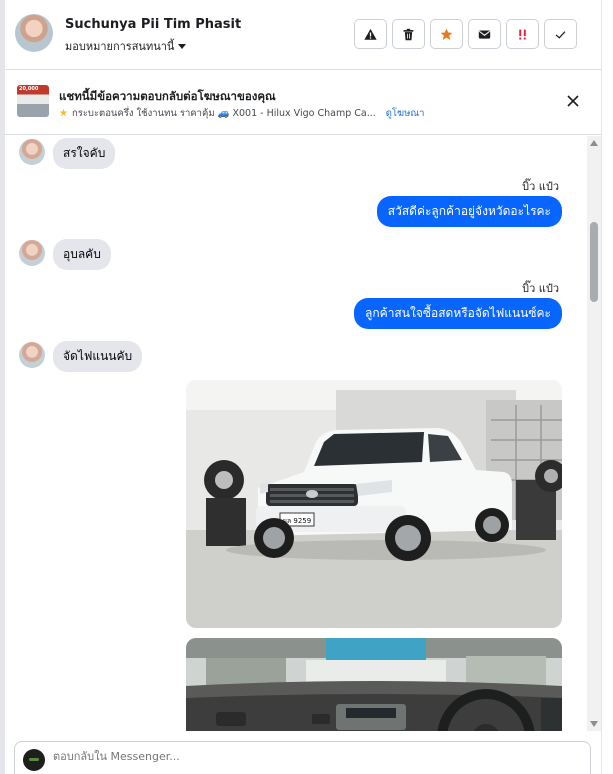 The height and width of the screenshot is (774, 613). I want to click on delete-button, so click(408, 34).